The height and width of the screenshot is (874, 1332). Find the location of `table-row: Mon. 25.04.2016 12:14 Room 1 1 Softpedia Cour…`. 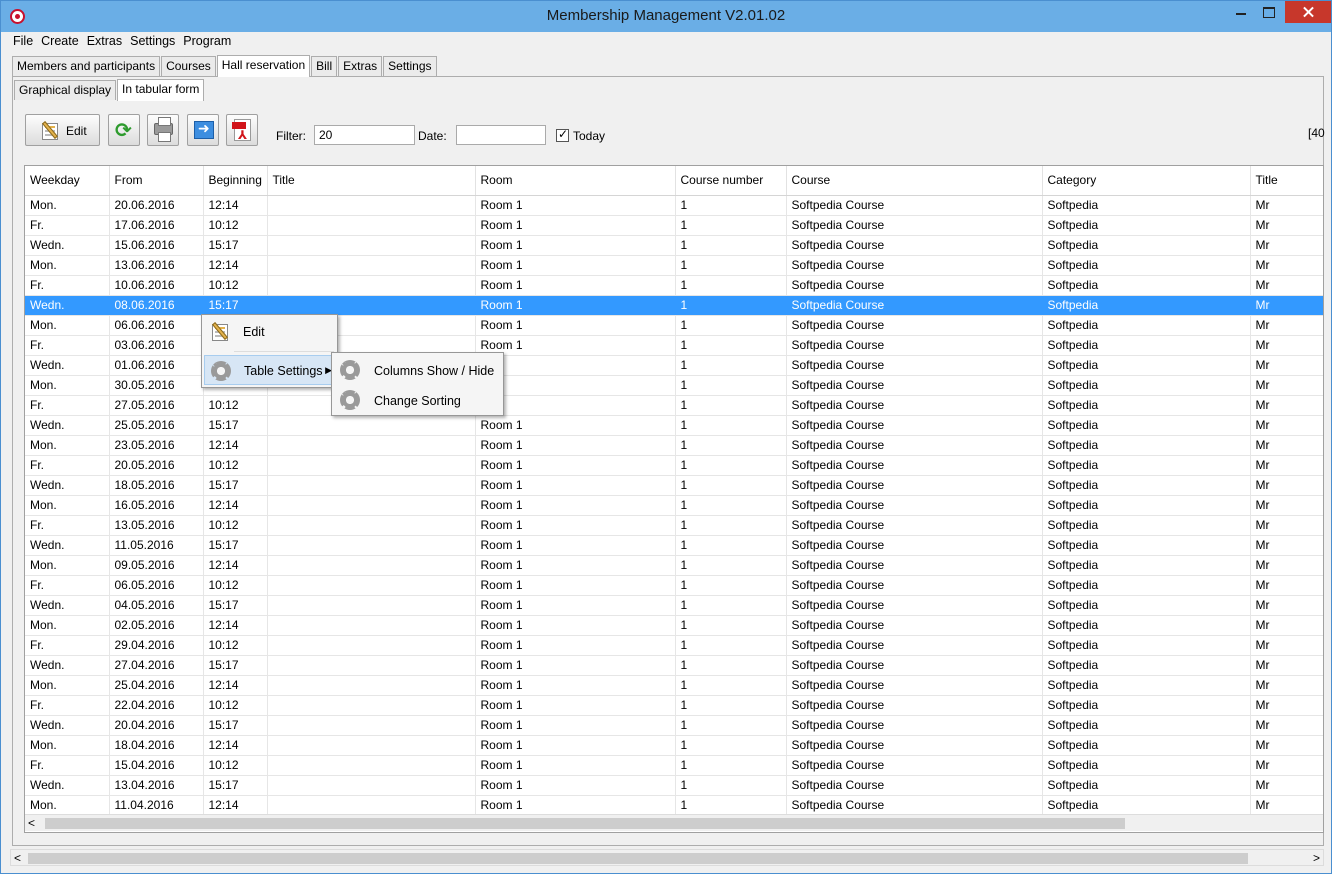

table-row: Mon. 25.04.2016 12:14 Room 1 1 Softpedia Cour… is located at coordinates (674, 685).